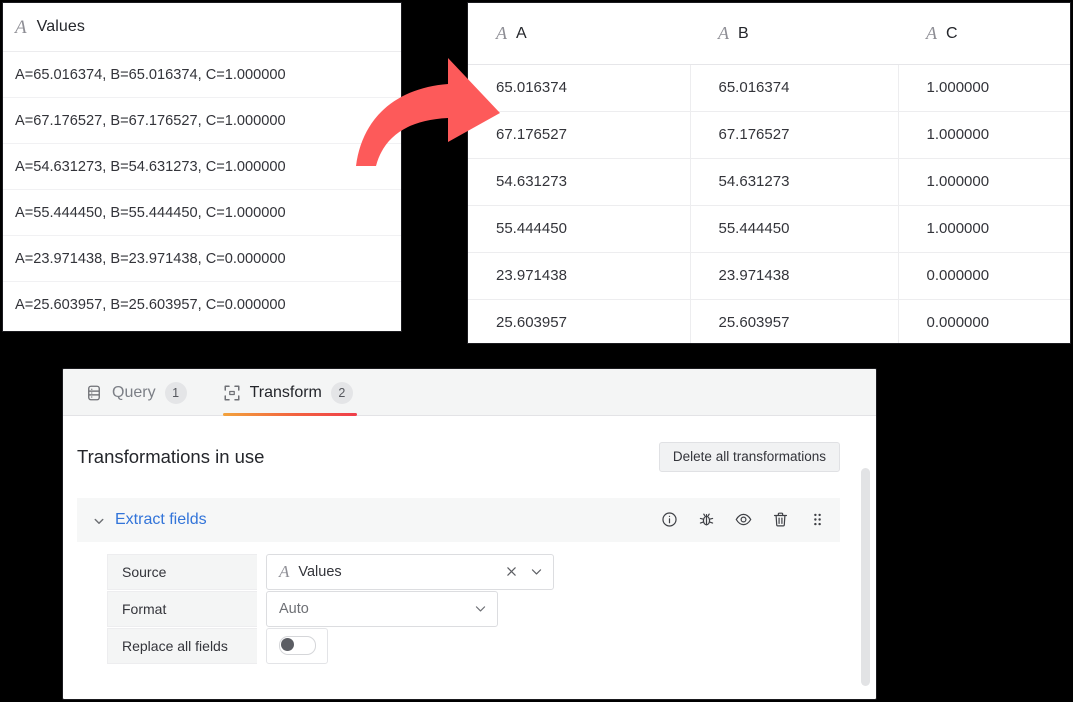  I want to click on field-label: Format, so click(182, 608).